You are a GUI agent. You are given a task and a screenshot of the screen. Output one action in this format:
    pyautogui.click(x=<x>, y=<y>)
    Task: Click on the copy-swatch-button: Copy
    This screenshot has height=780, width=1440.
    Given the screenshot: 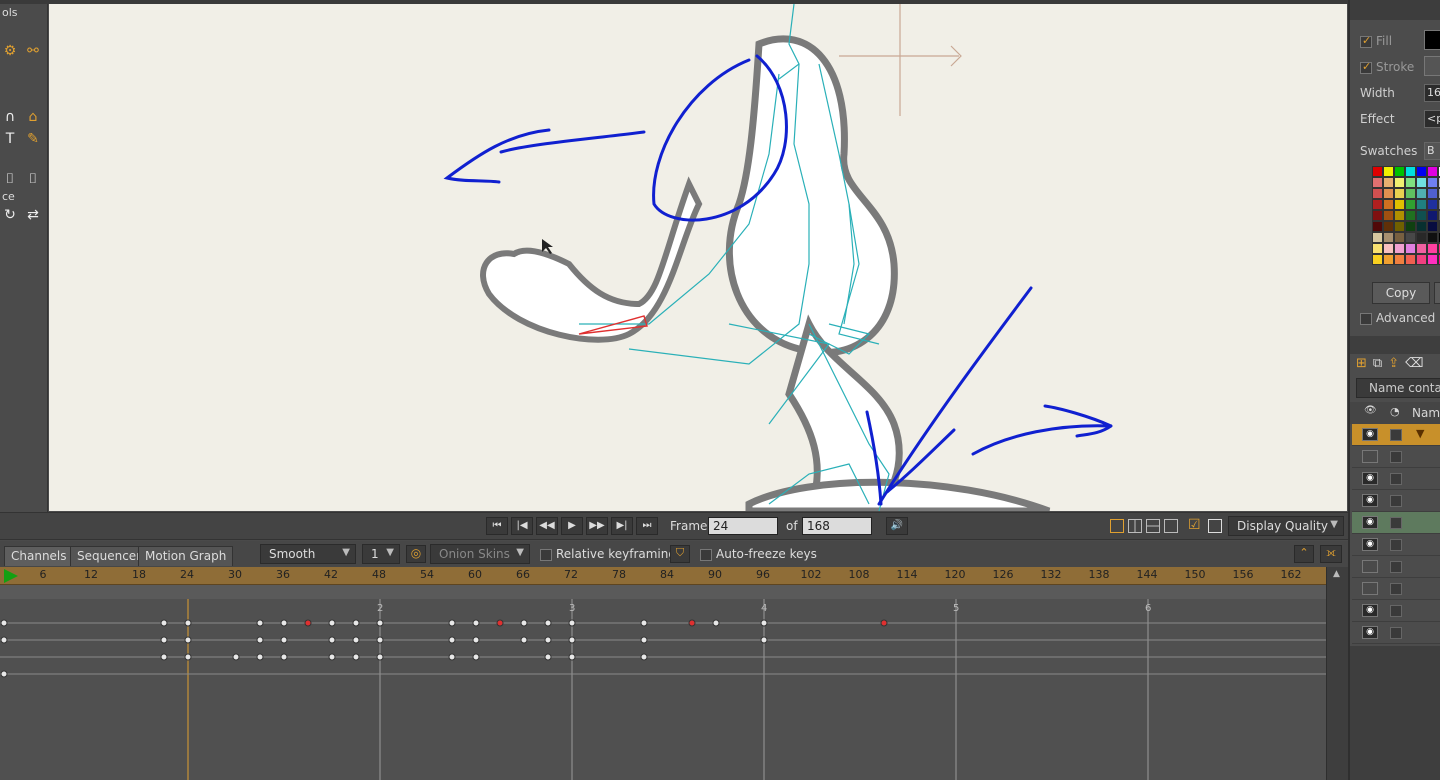 What is the action you would take?
    pyautogui.click(x=1401, y=293)
    